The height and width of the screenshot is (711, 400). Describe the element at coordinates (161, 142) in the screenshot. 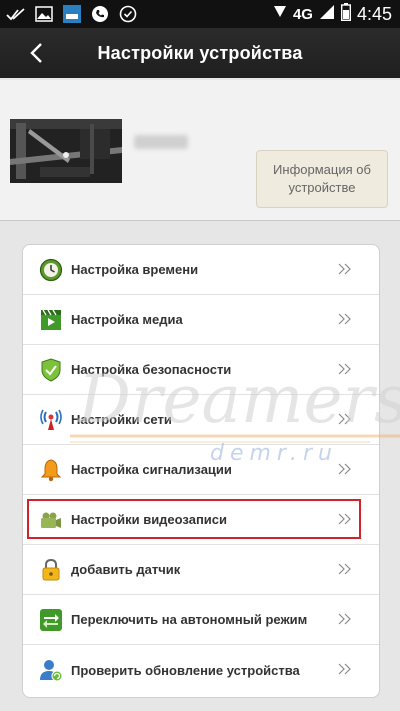

I see `device-name-blurred` at that location.